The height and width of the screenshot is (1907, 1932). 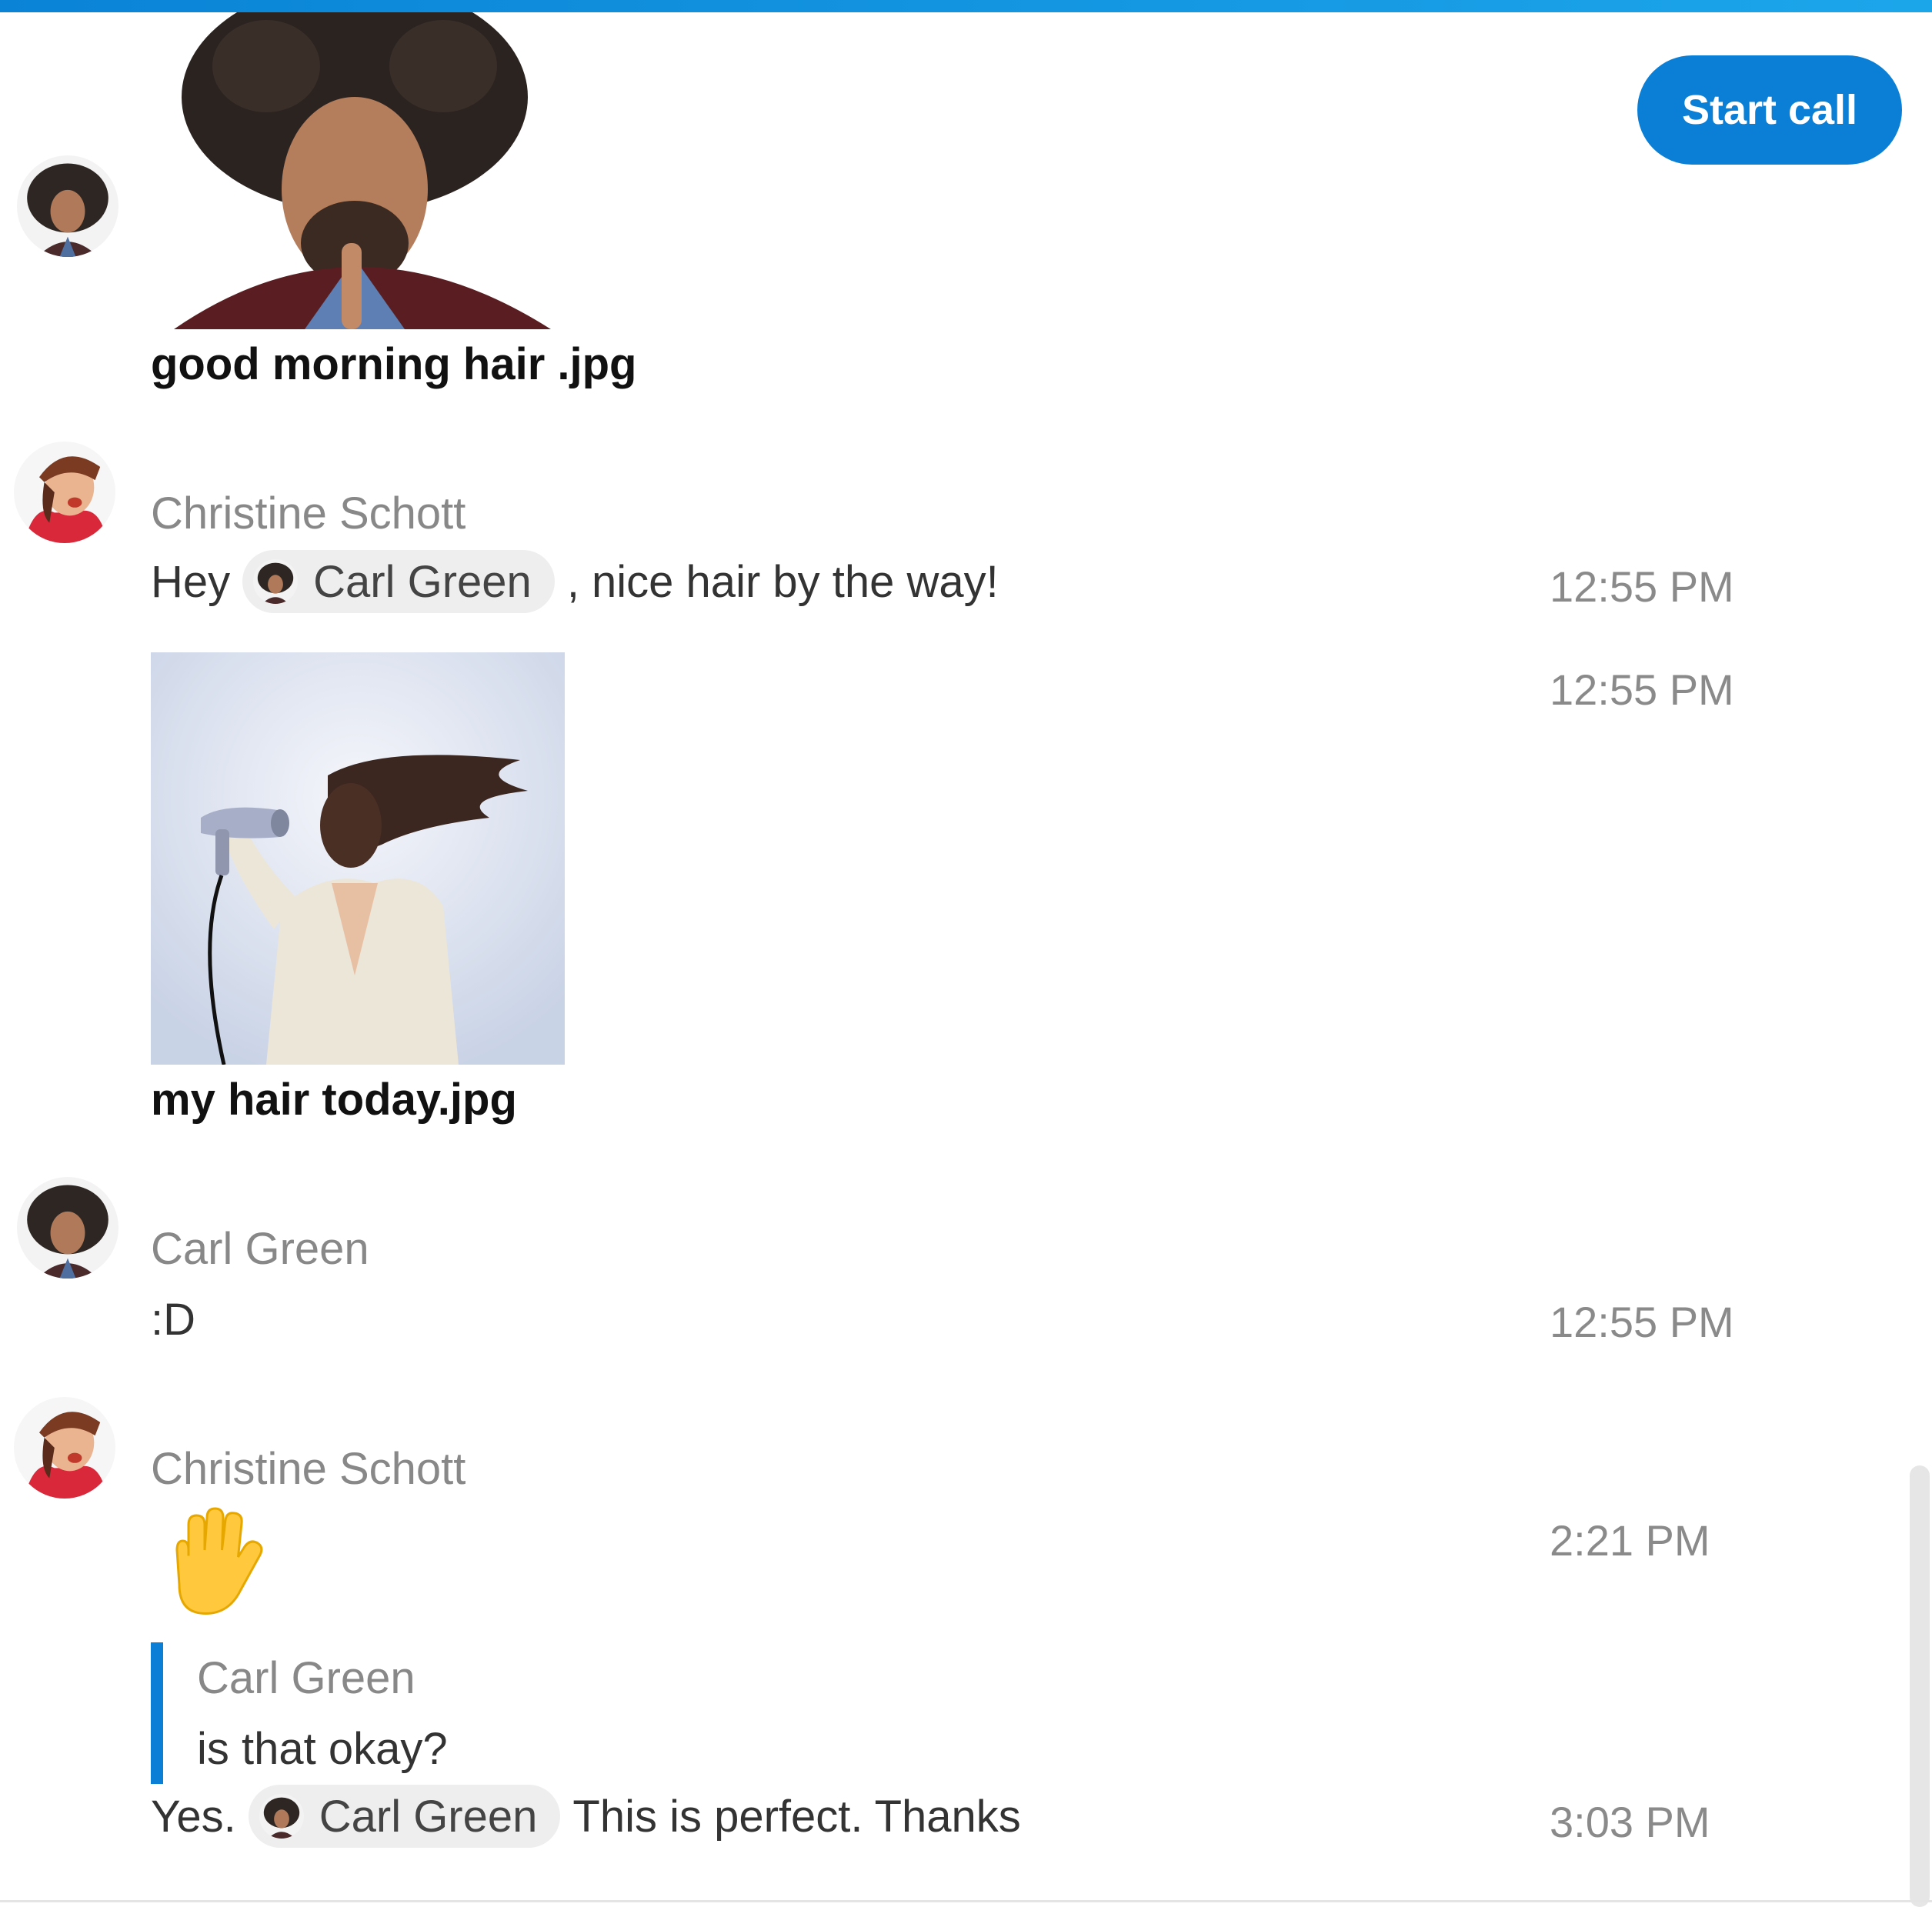 I want to click on message-text-before: Yes., so click(x=193, y=1816).